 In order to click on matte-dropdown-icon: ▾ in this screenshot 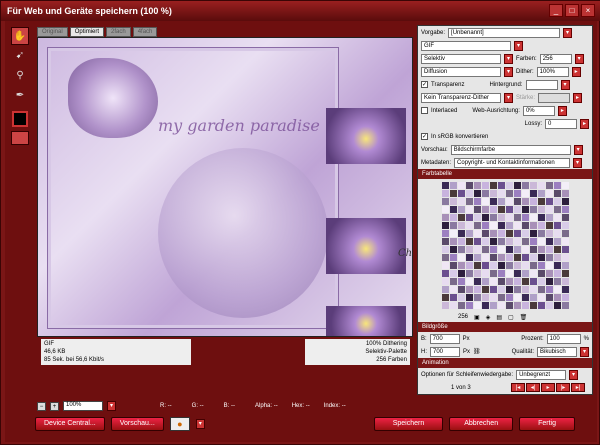, I will do `click(565, 84)`.